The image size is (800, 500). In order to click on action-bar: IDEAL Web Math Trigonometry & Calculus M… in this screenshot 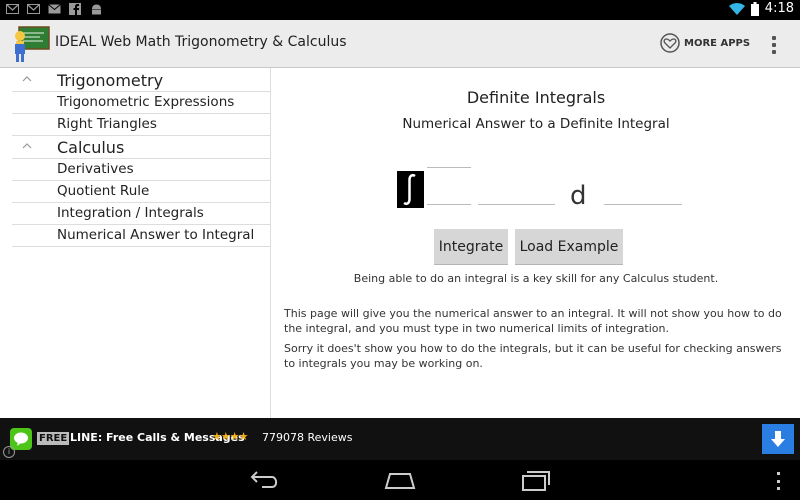, I will do `click(400, 44)`.